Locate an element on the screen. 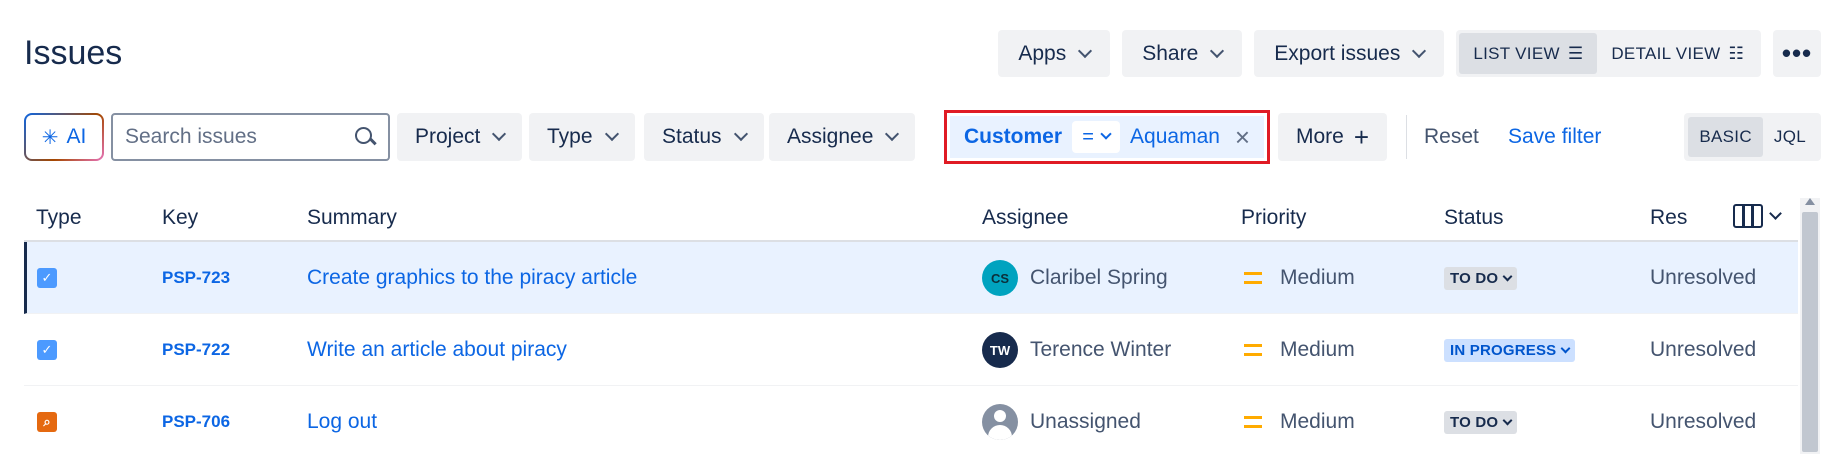 The height and width of the screenshot is (454, 1830). type-filter-button: Type is located at coordinates (582, 137).